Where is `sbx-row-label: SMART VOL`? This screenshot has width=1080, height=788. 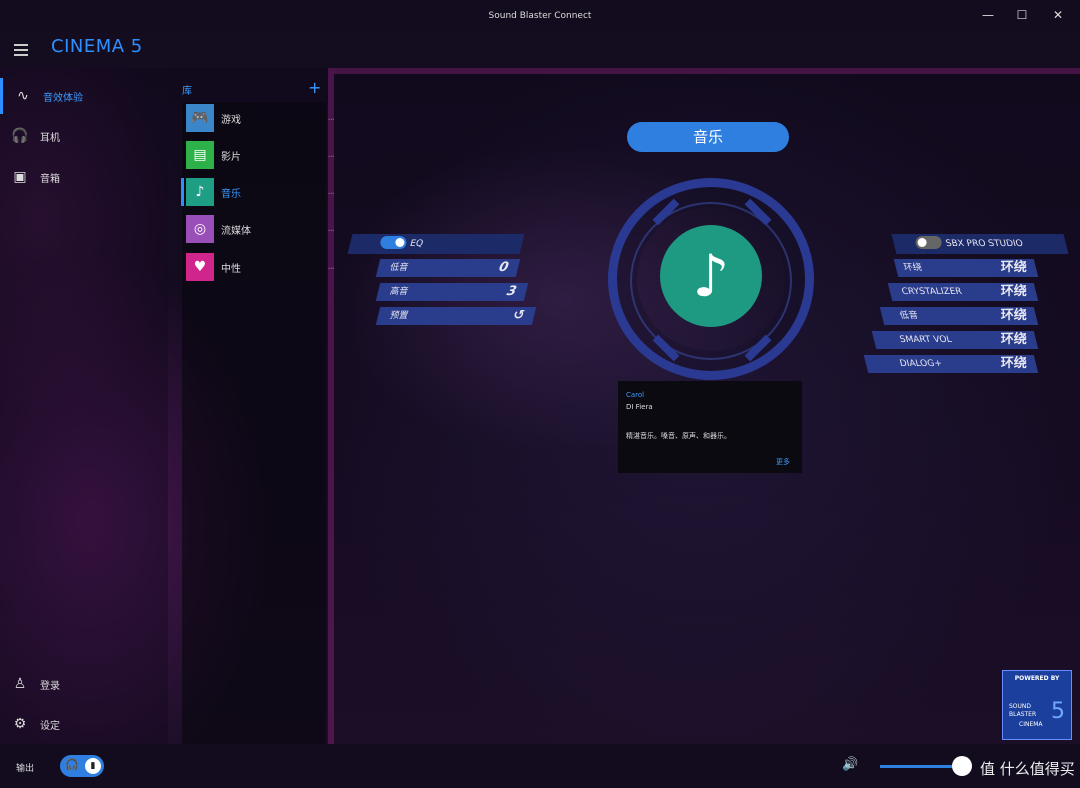
sbx-row-label: SMART VOL is located at coordinates (925, 340).